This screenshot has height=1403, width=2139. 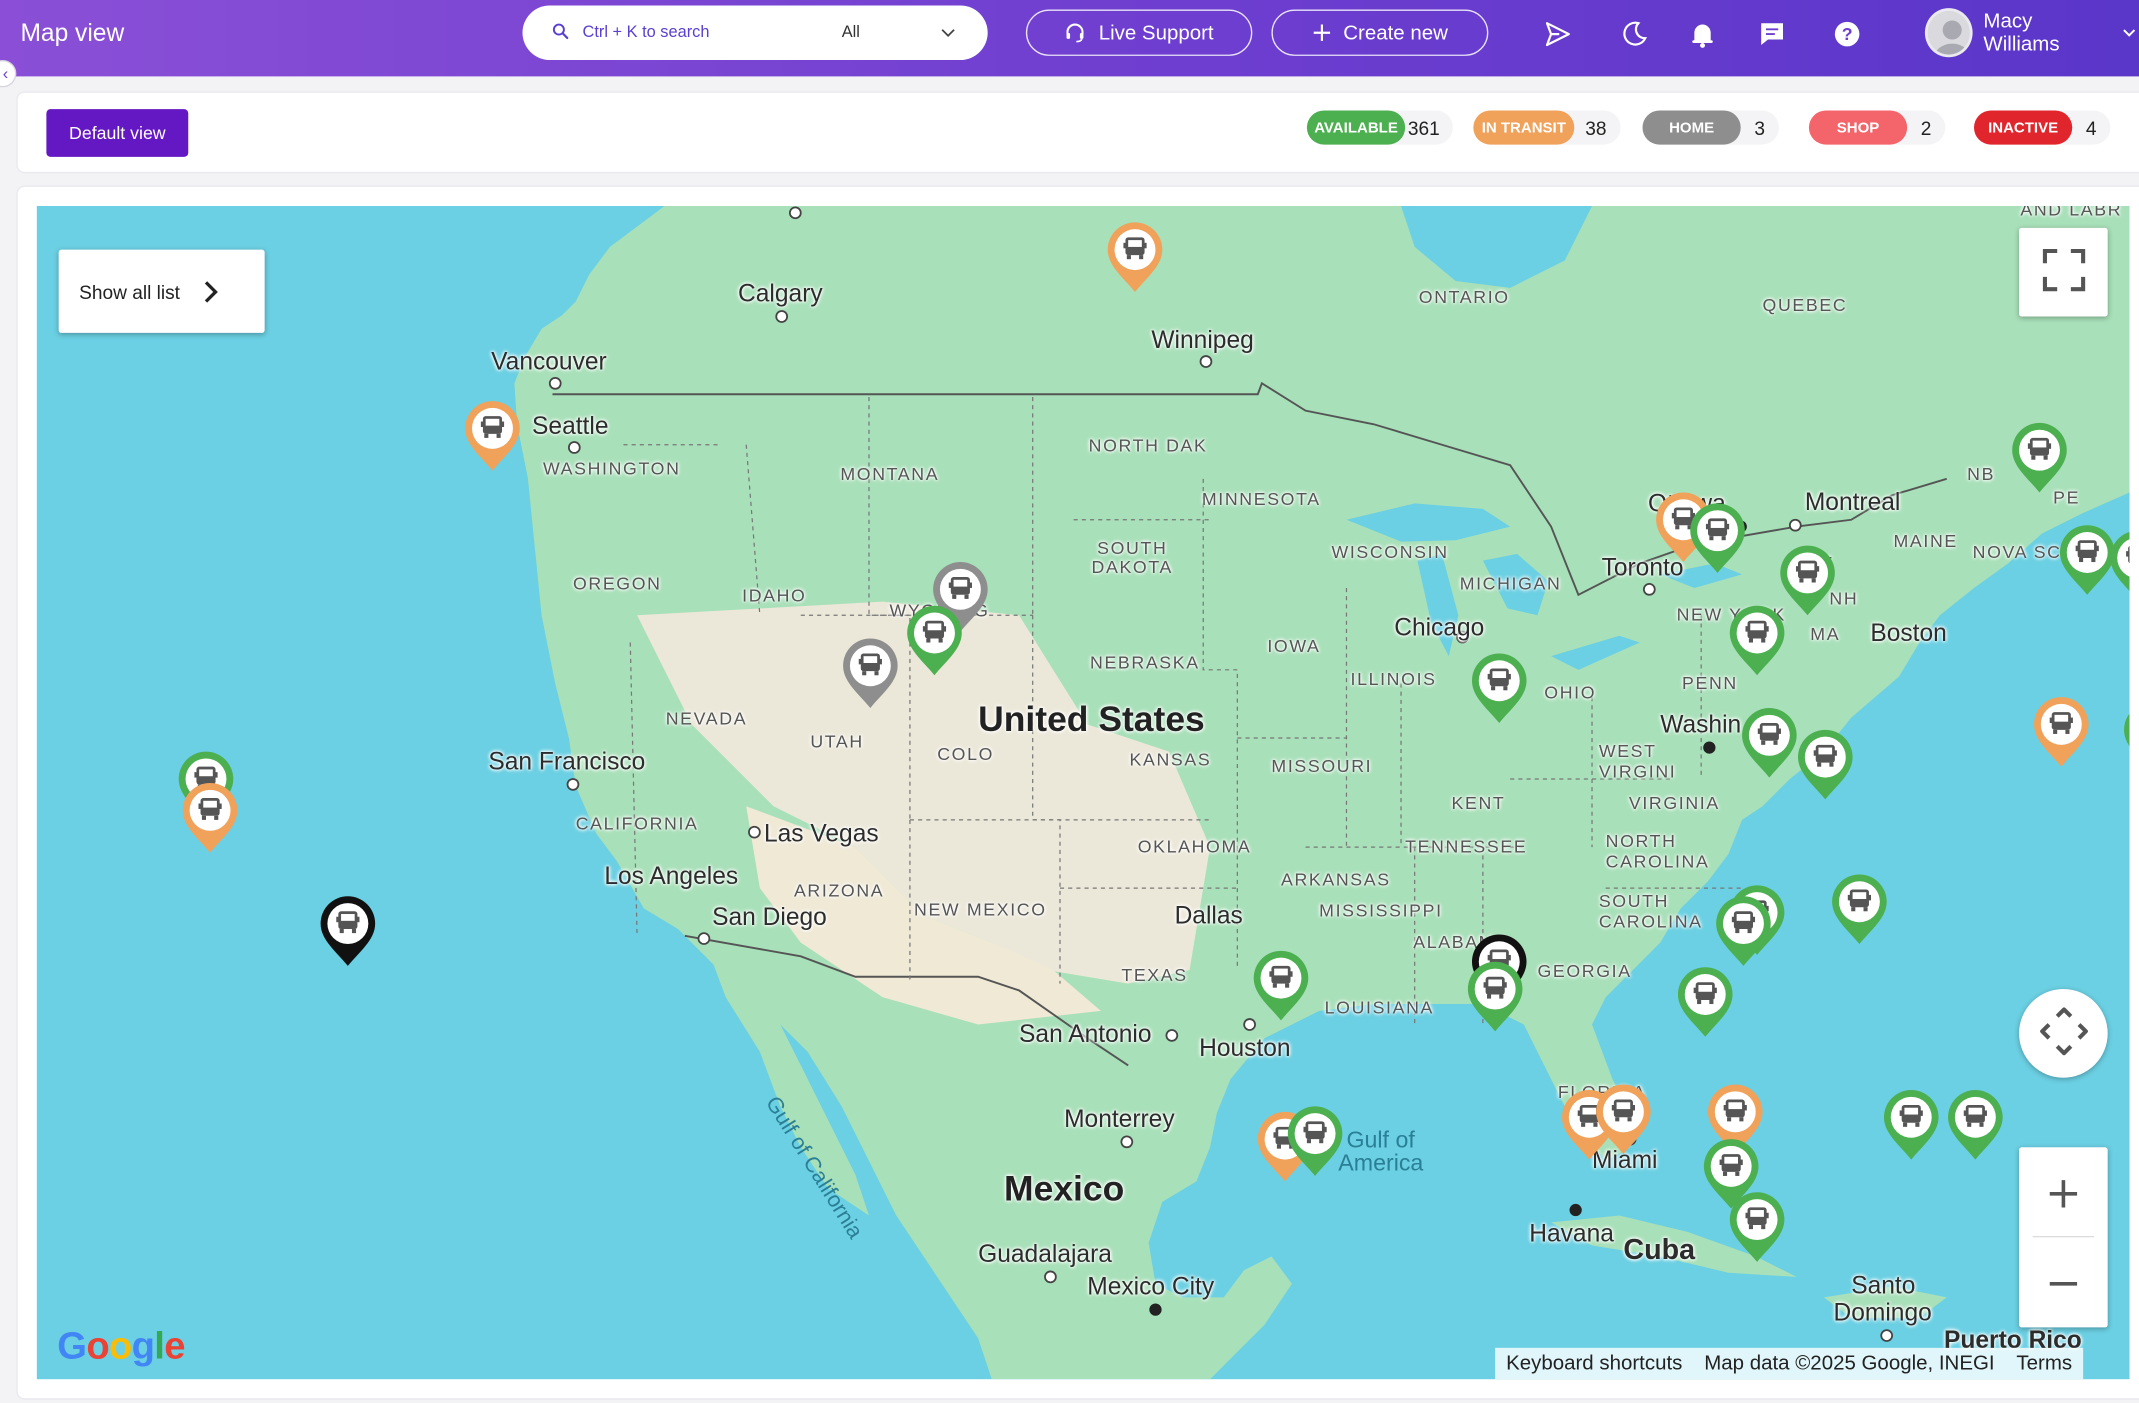 I want to click on map-label: Montreal, so click(x=1852, y=502).